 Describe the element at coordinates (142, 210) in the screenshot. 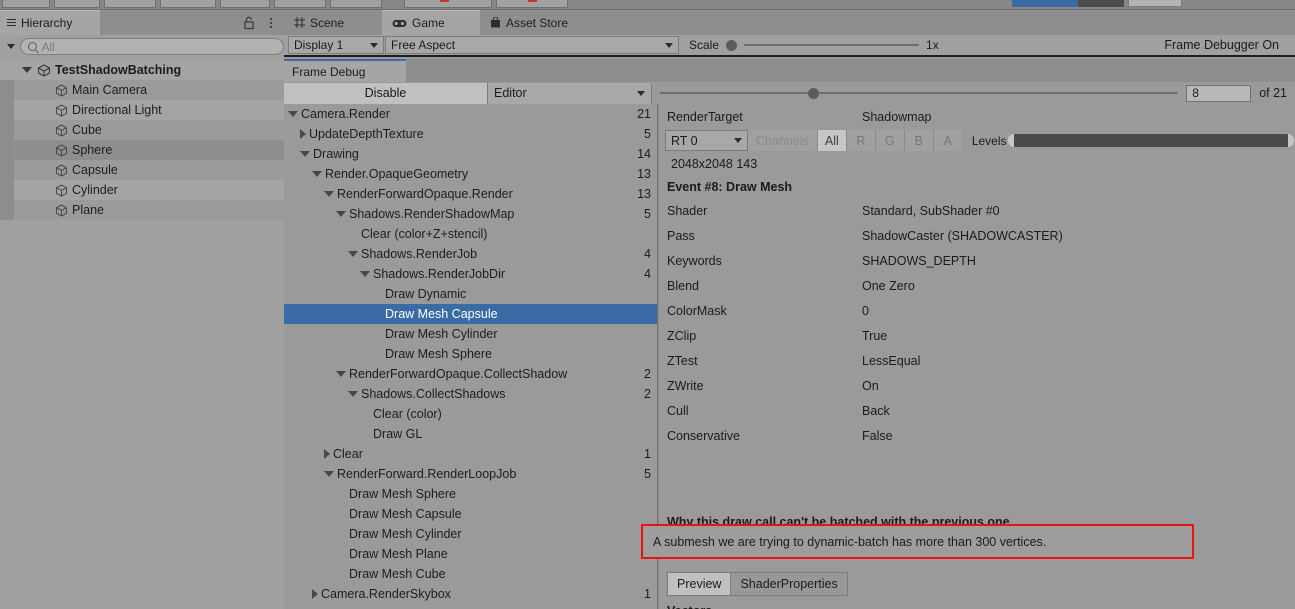

I see `hierarchy-item-plane: Plane` at that location.